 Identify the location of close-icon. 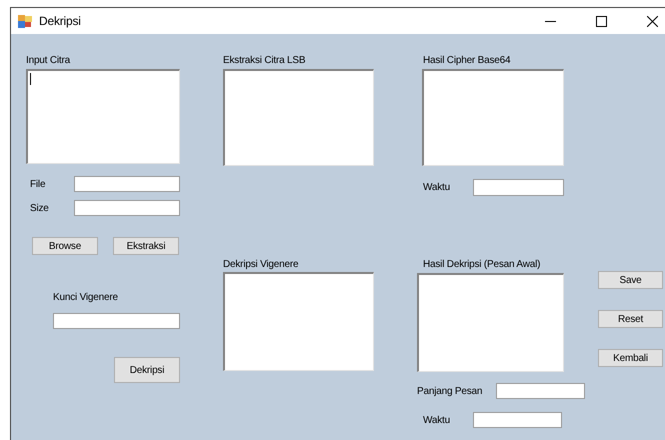
(652, 21).